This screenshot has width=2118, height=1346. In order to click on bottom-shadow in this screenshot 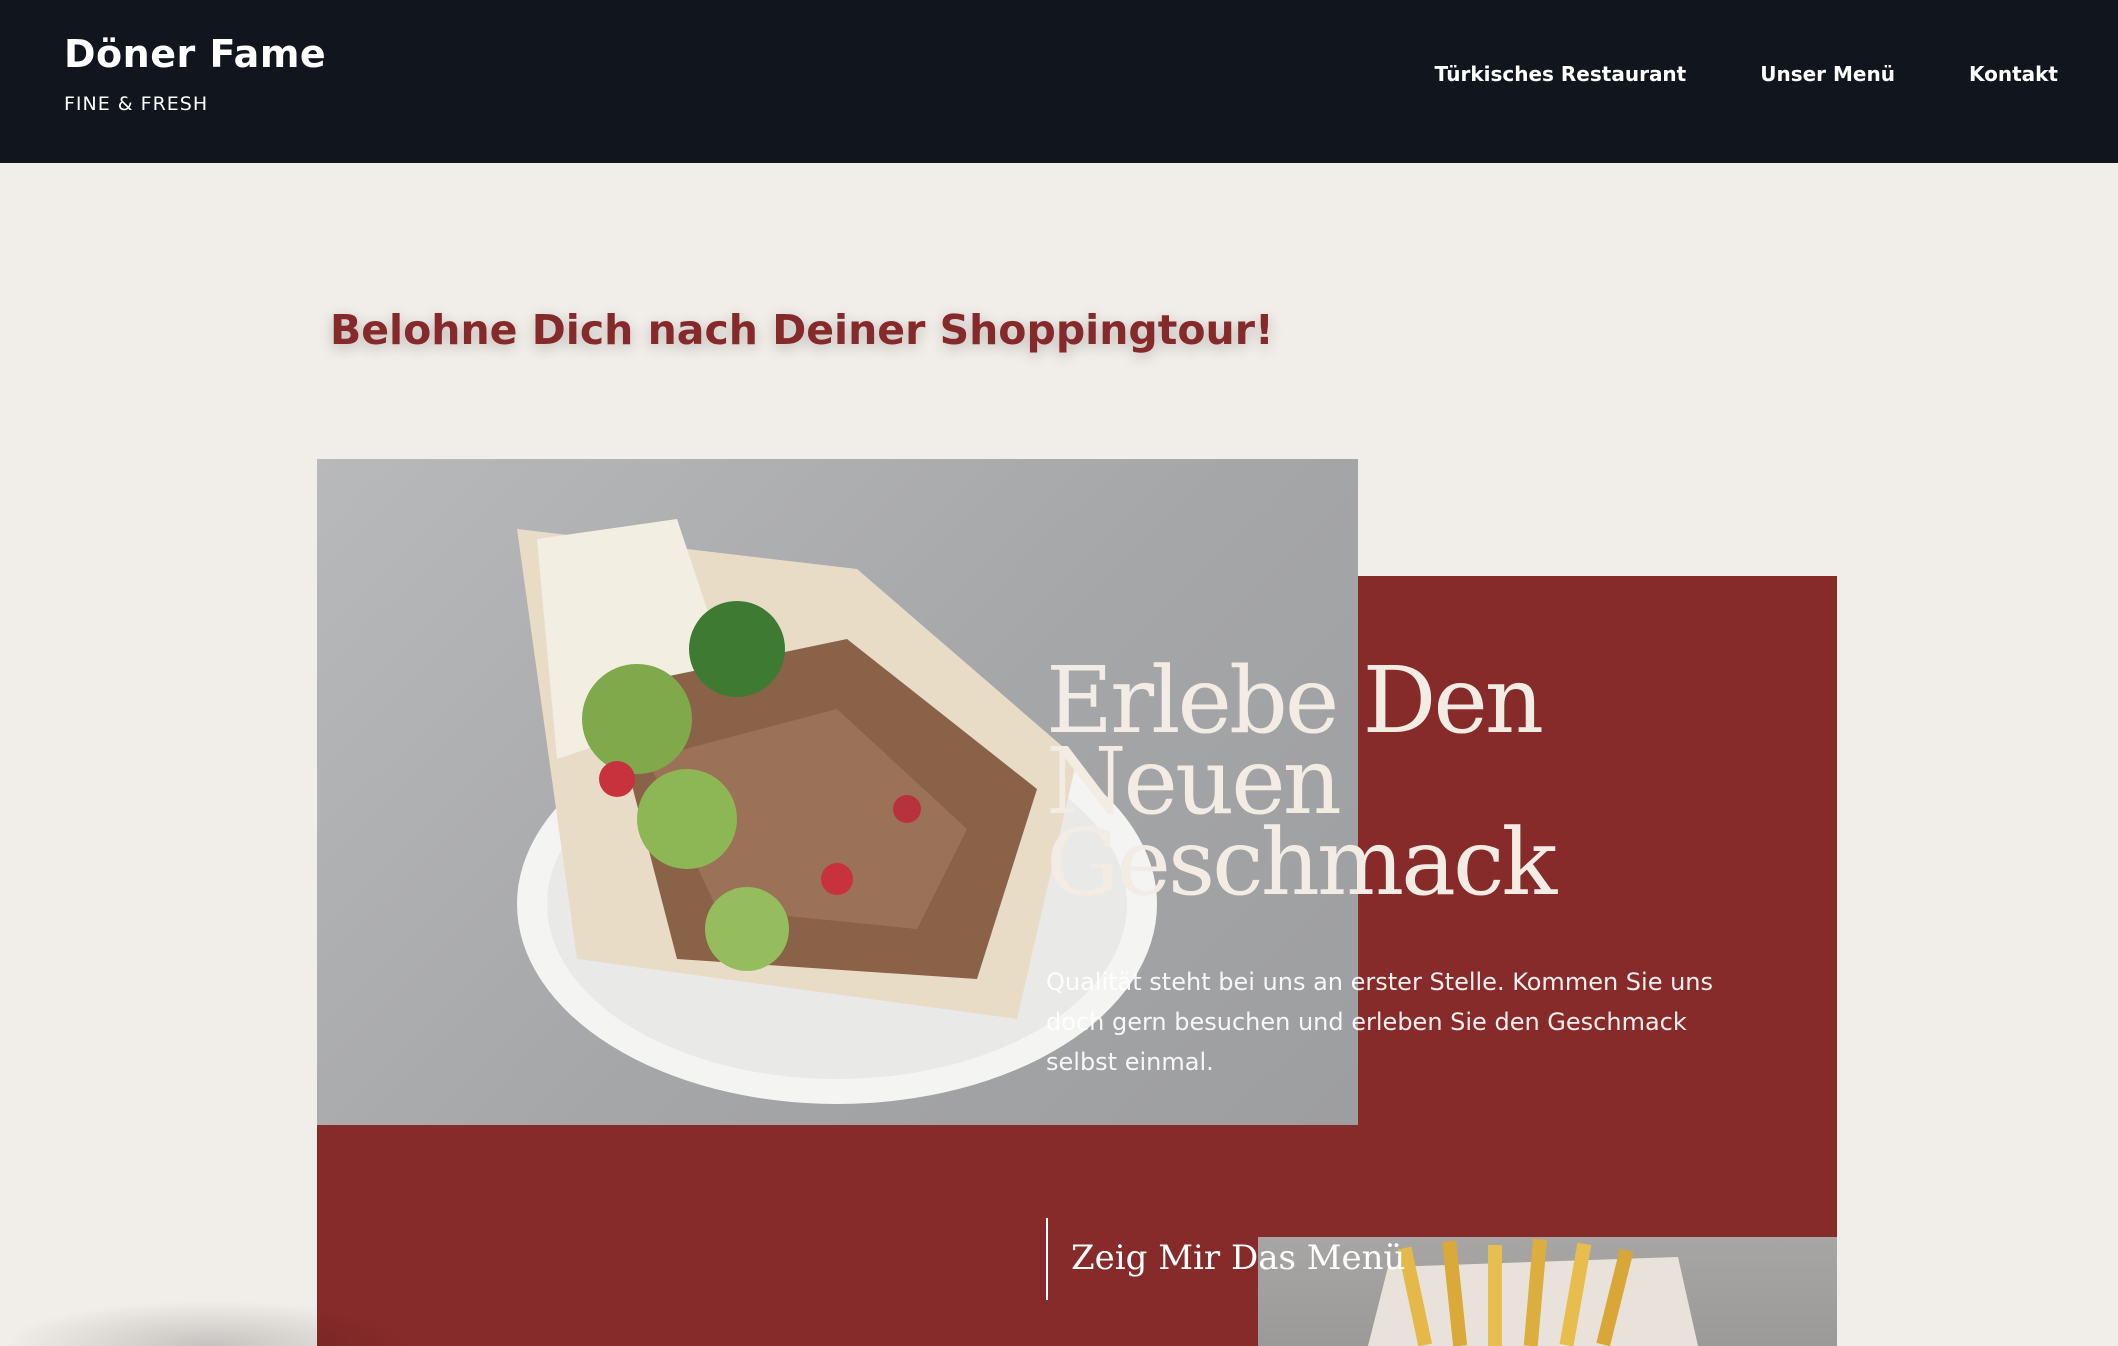, I will do `click(210, 1323)`.